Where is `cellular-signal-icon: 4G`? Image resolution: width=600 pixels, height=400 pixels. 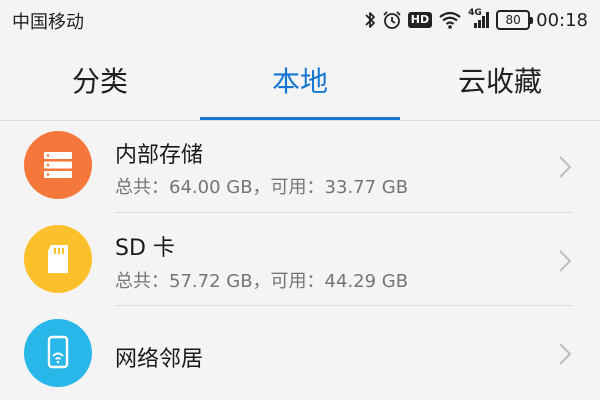
cellular-signal-icon: 4G is located at coordinates (479, 19).